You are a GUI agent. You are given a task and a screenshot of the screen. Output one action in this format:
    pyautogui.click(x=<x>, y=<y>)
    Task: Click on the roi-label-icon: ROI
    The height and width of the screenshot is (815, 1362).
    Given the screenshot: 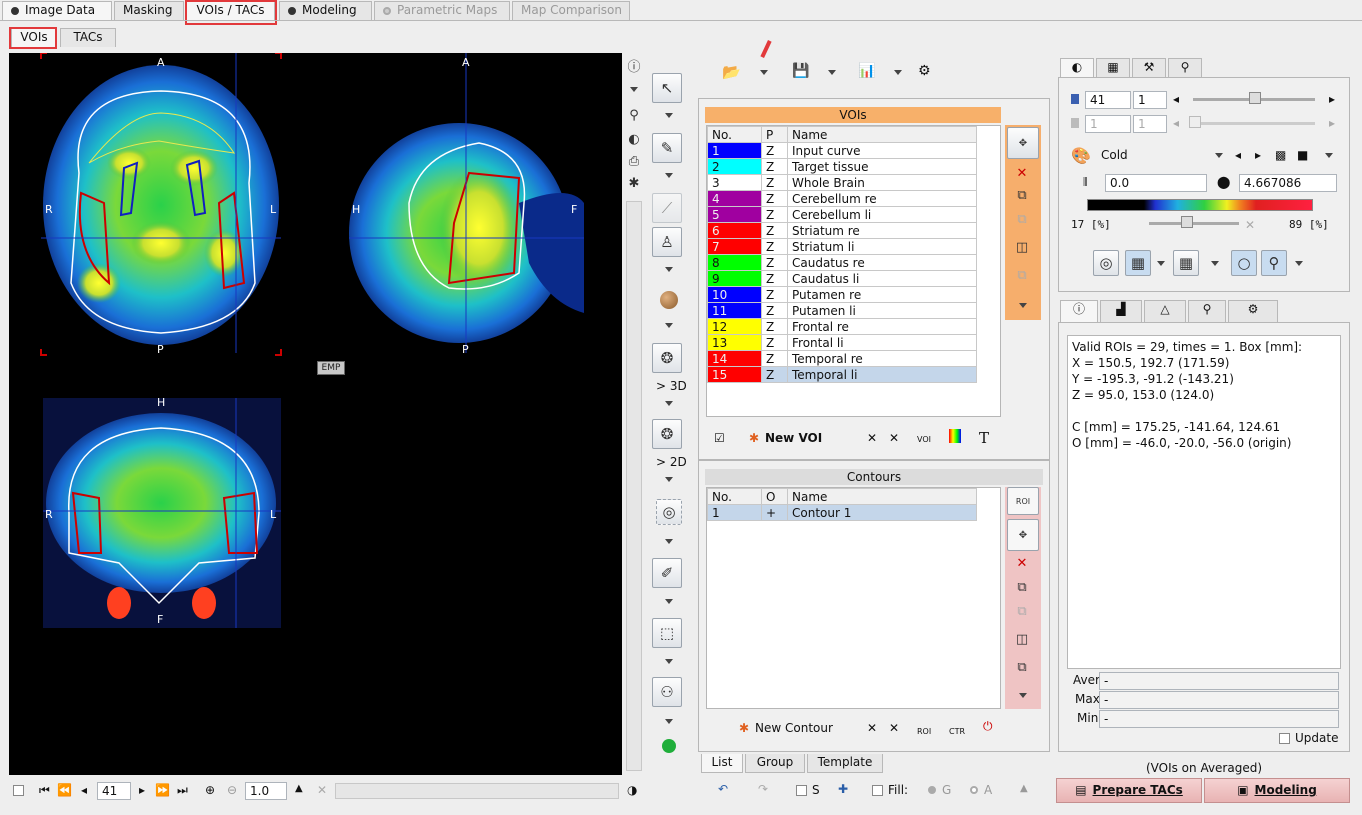 What is the action you would take?
    pyautogui.click(x=924, y=731)
    